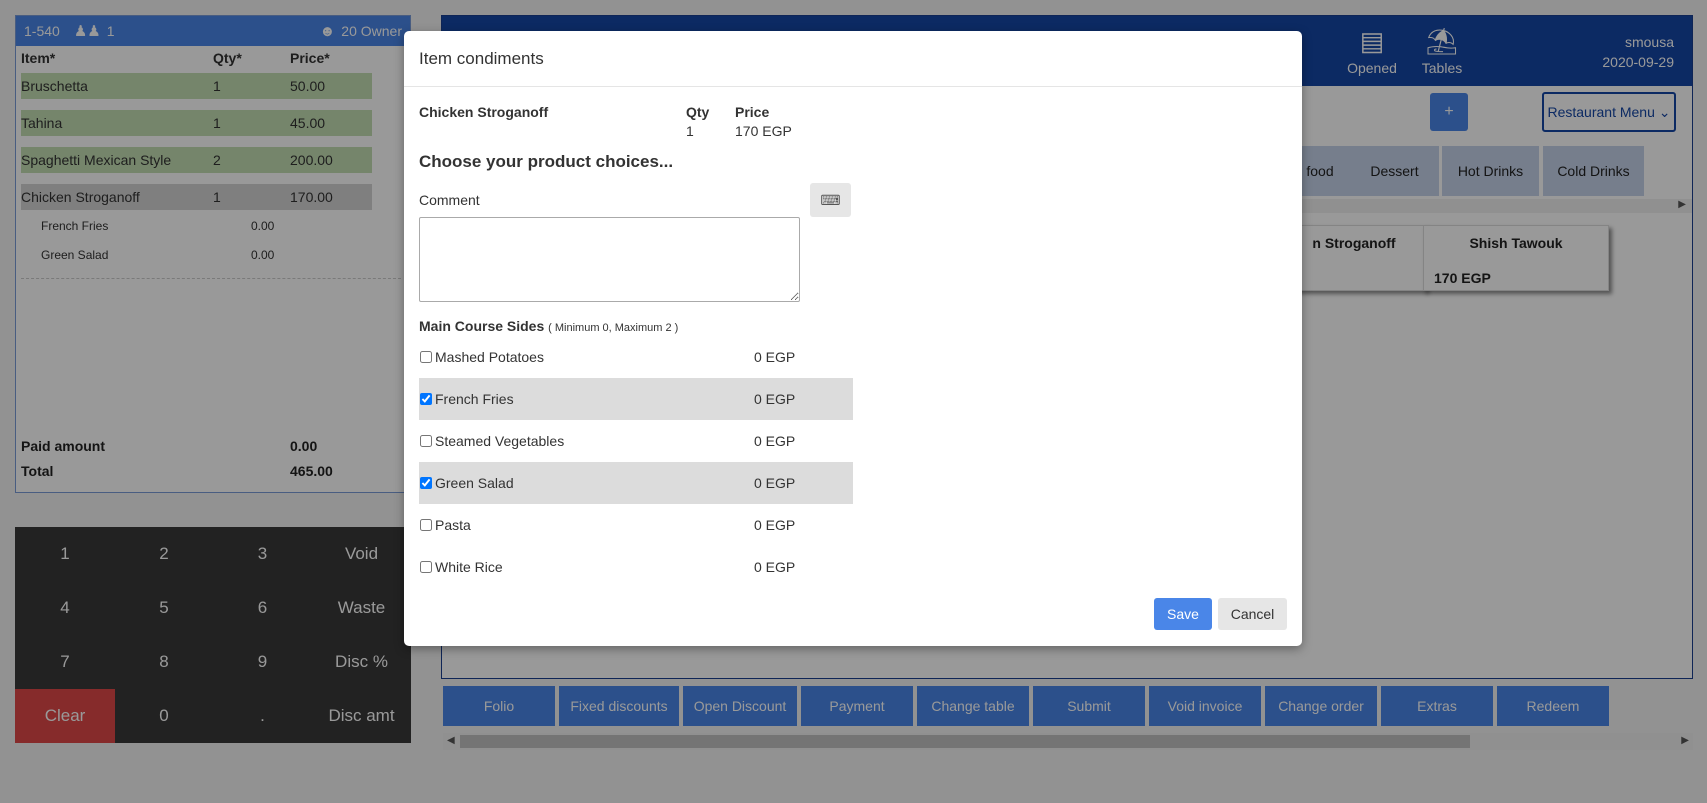 This screenshot has width=1707, height=803. I want to click on keyboard-button: ⌨, so click(830, 200).